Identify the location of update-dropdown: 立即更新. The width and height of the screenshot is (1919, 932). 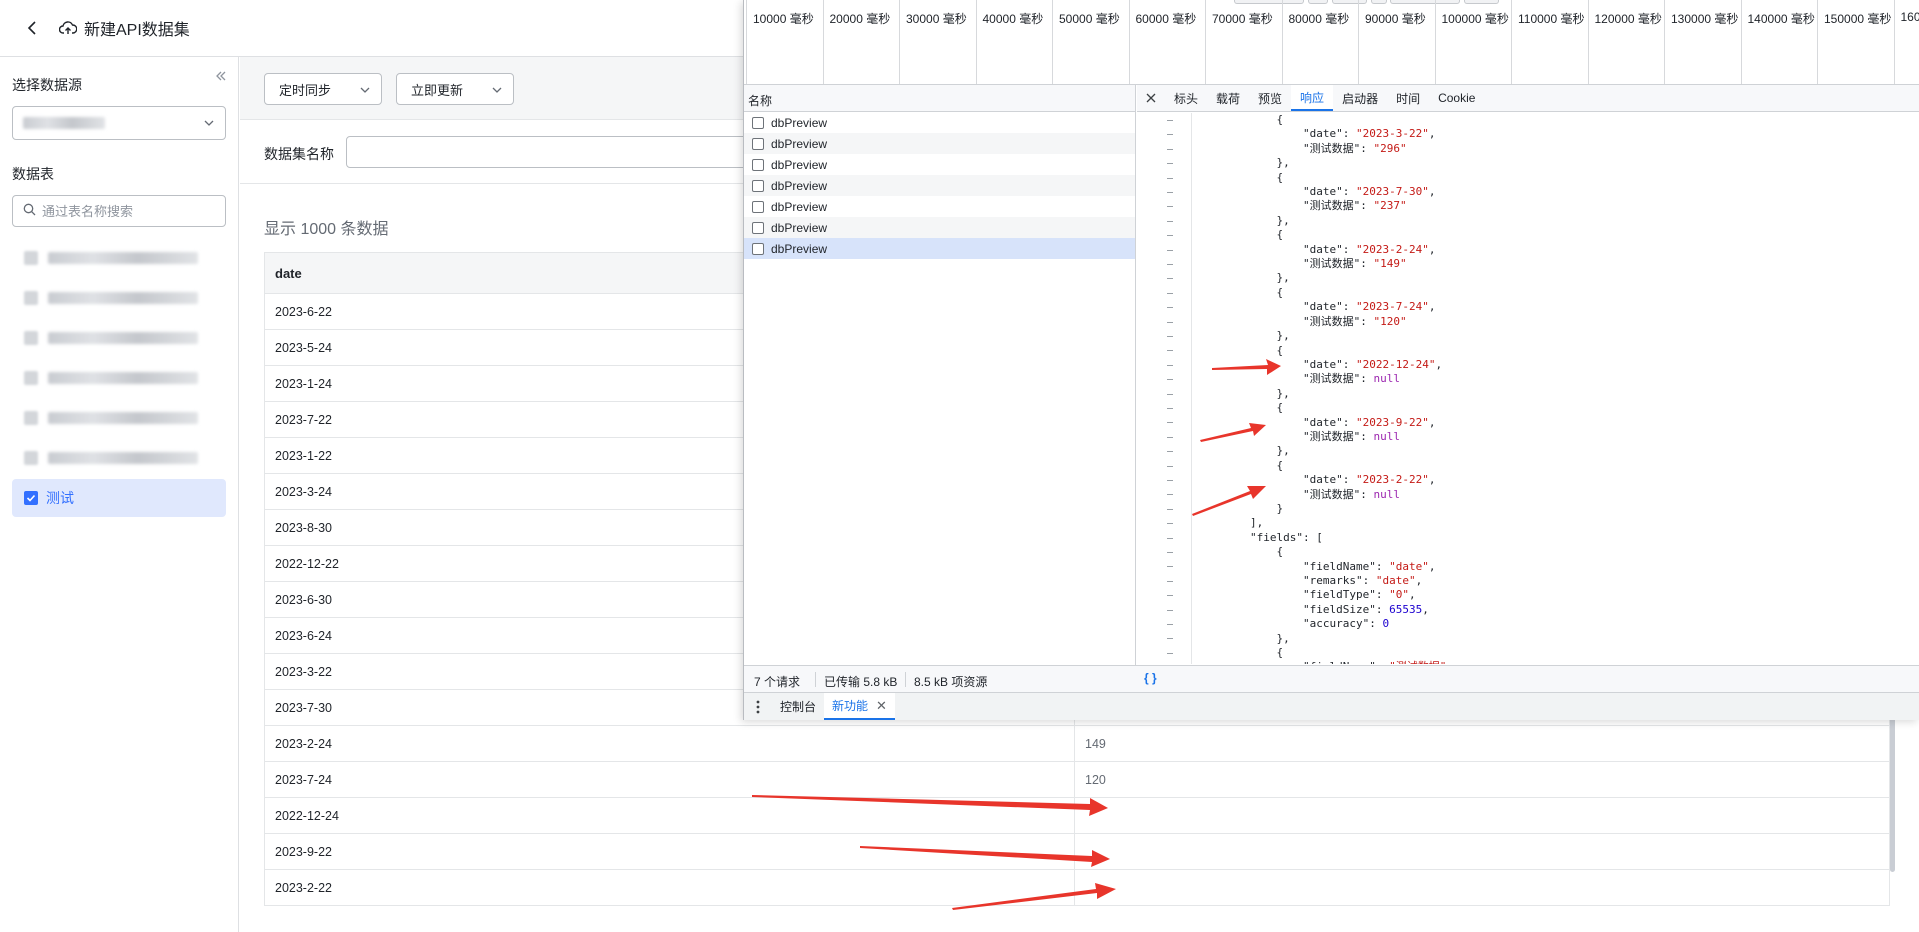
(455, 89).